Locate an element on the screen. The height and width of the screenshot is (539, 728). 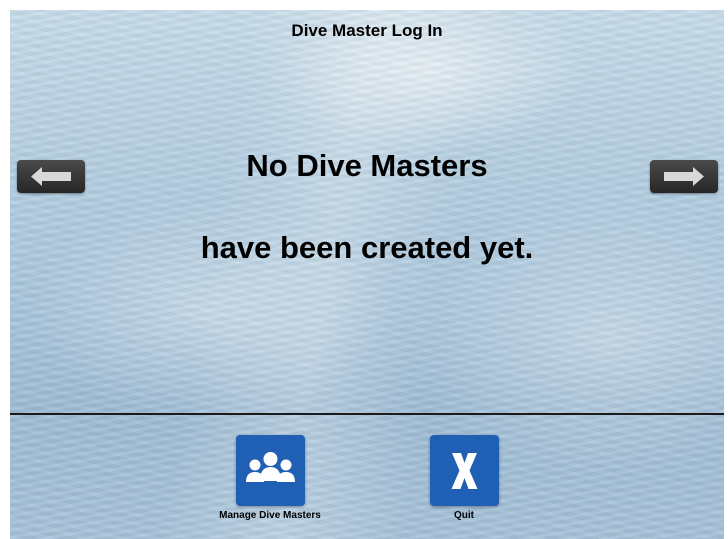
x-icon is located at coordinates (464, 471).